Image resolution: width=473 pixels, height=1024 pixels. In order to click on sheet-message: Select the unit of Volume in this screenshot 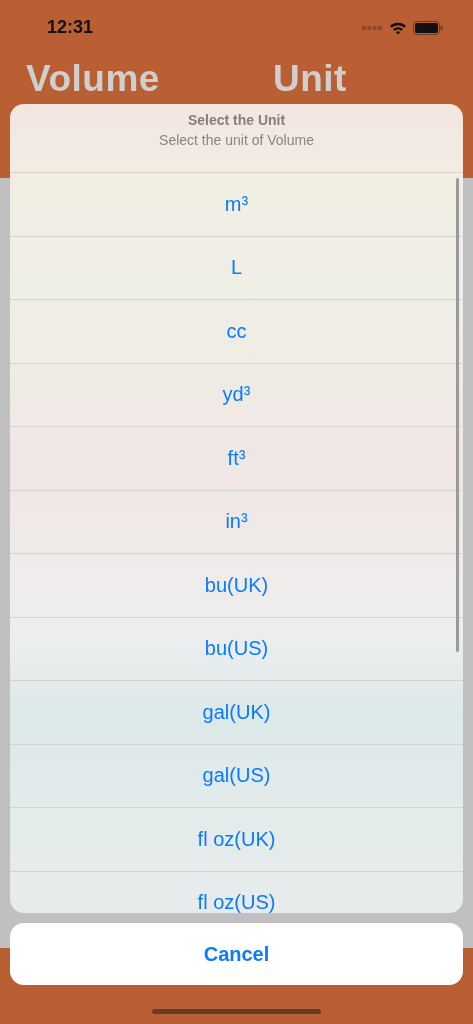, I will do `click(236, 140)`.